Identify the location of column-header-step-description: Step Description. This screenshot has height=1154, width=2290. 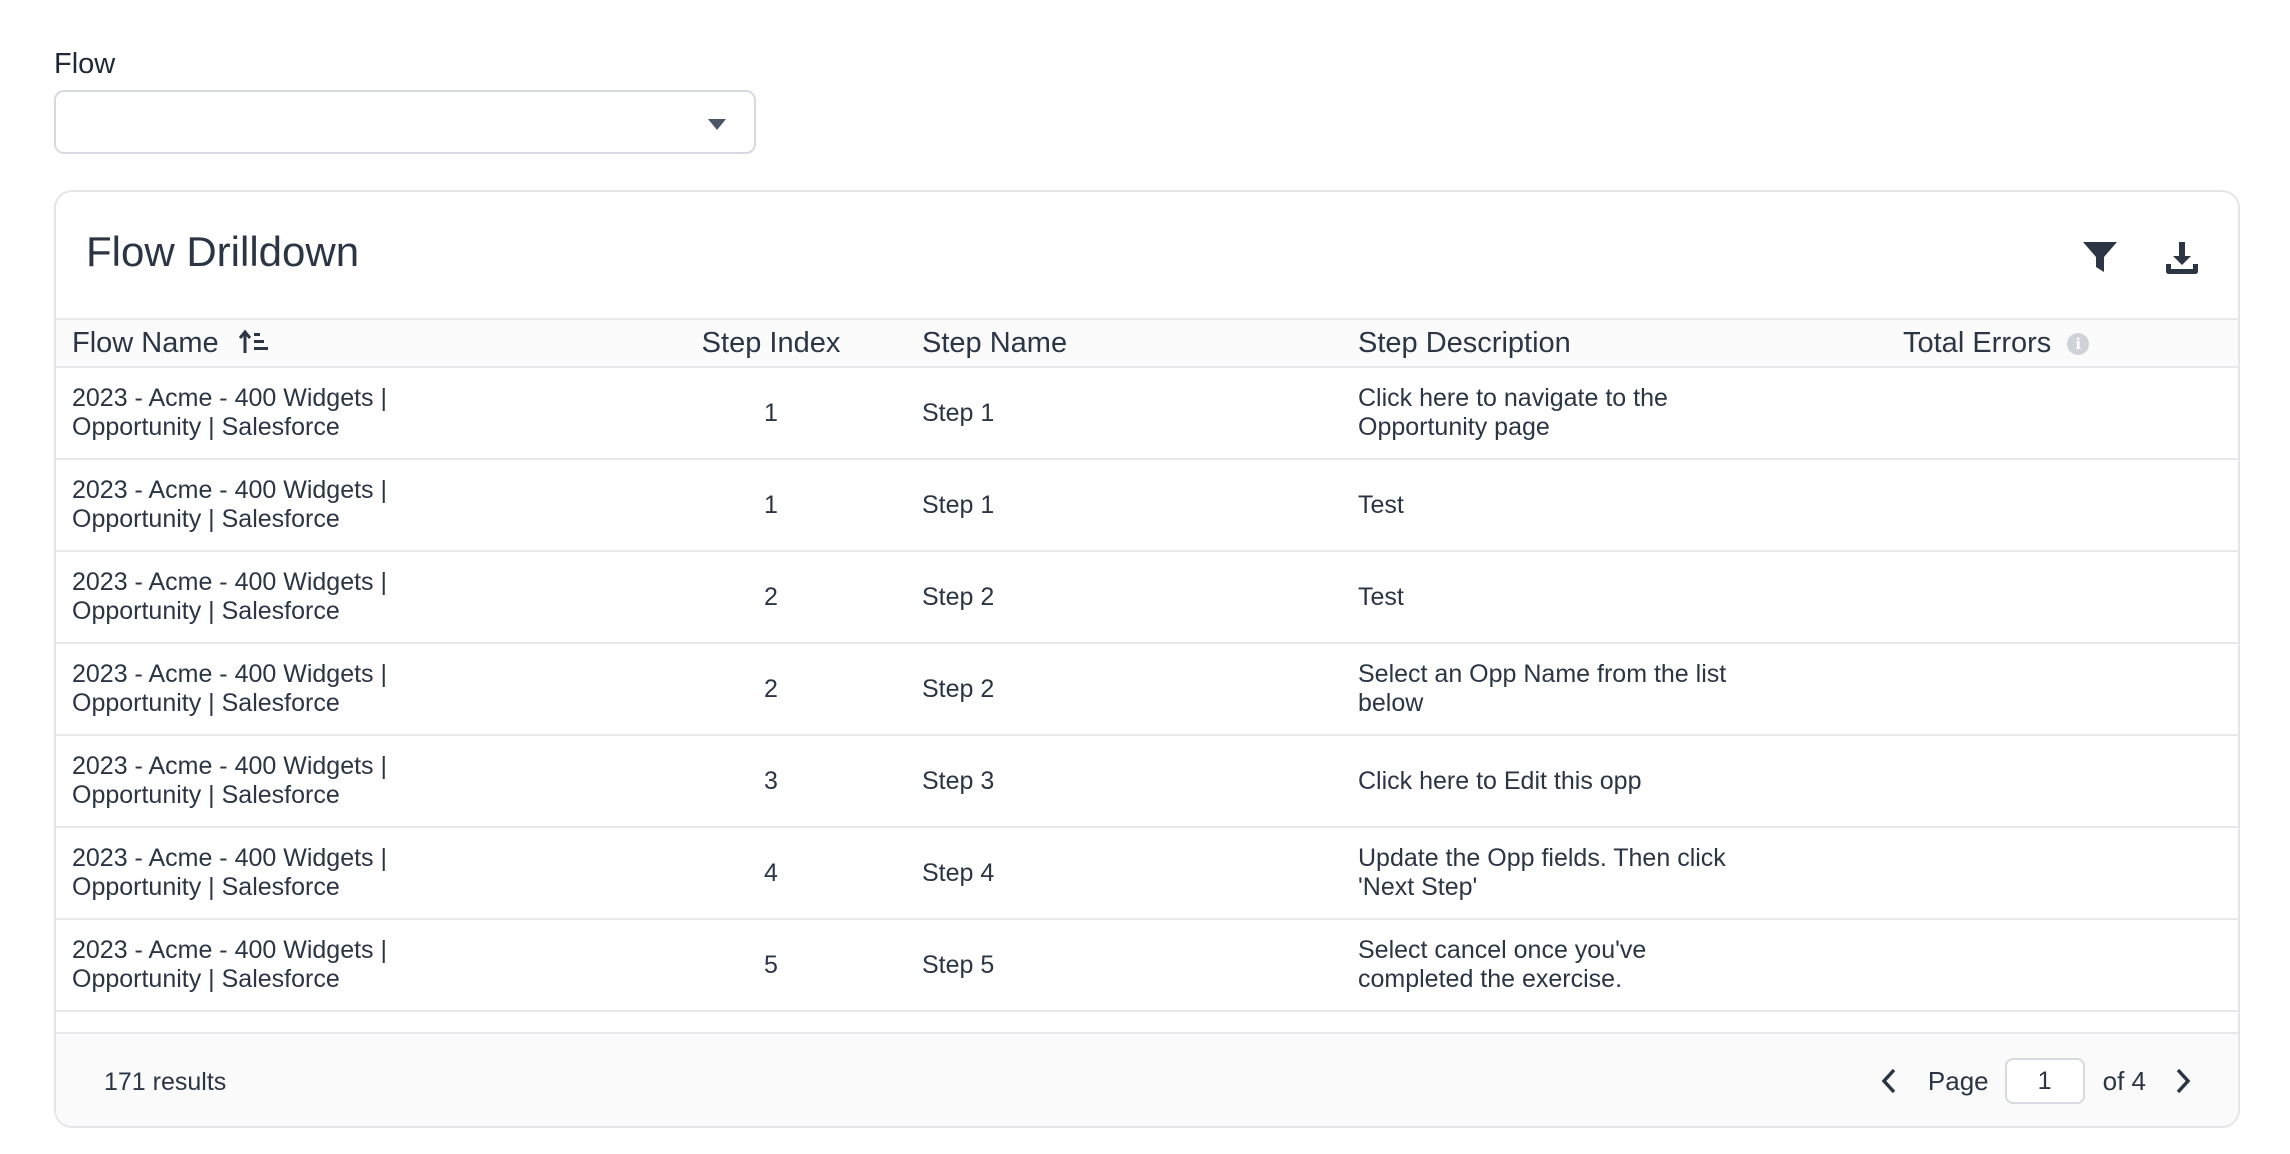
(1614, 343).